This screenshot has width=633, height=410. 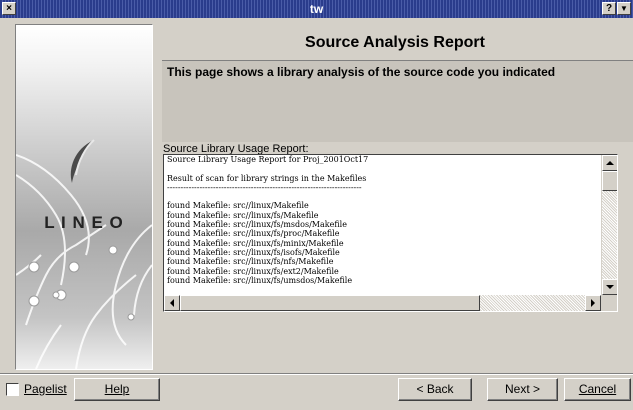 I want to click on horizontal-scroll-thumb, so click(x=330, y=303).